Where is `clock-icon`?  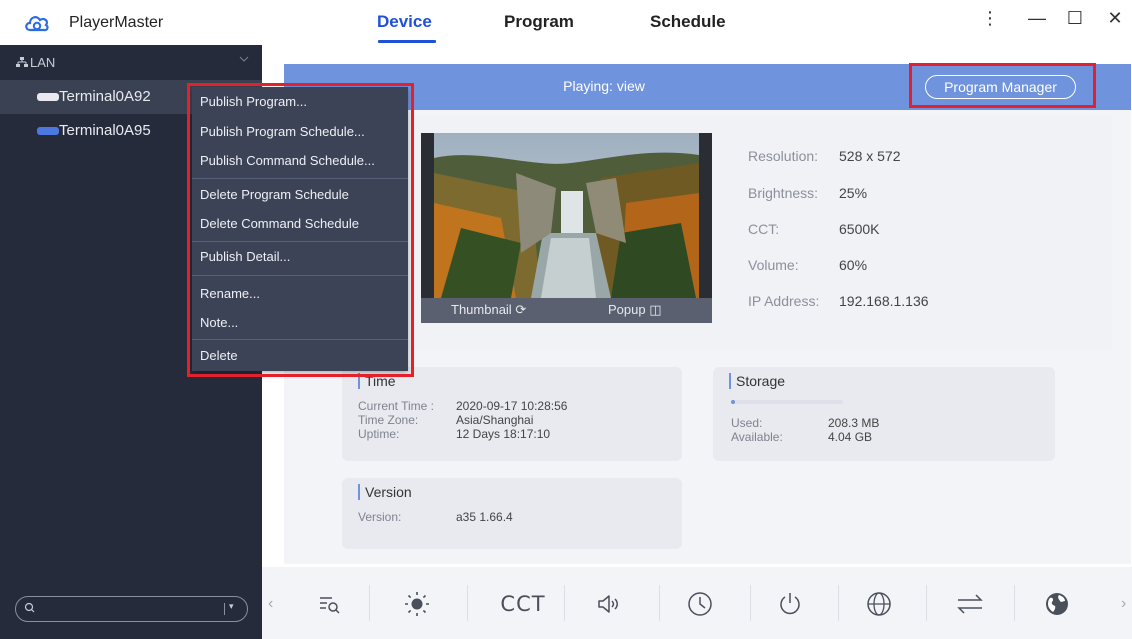 clock-icon is located at coordinates (700, 604).